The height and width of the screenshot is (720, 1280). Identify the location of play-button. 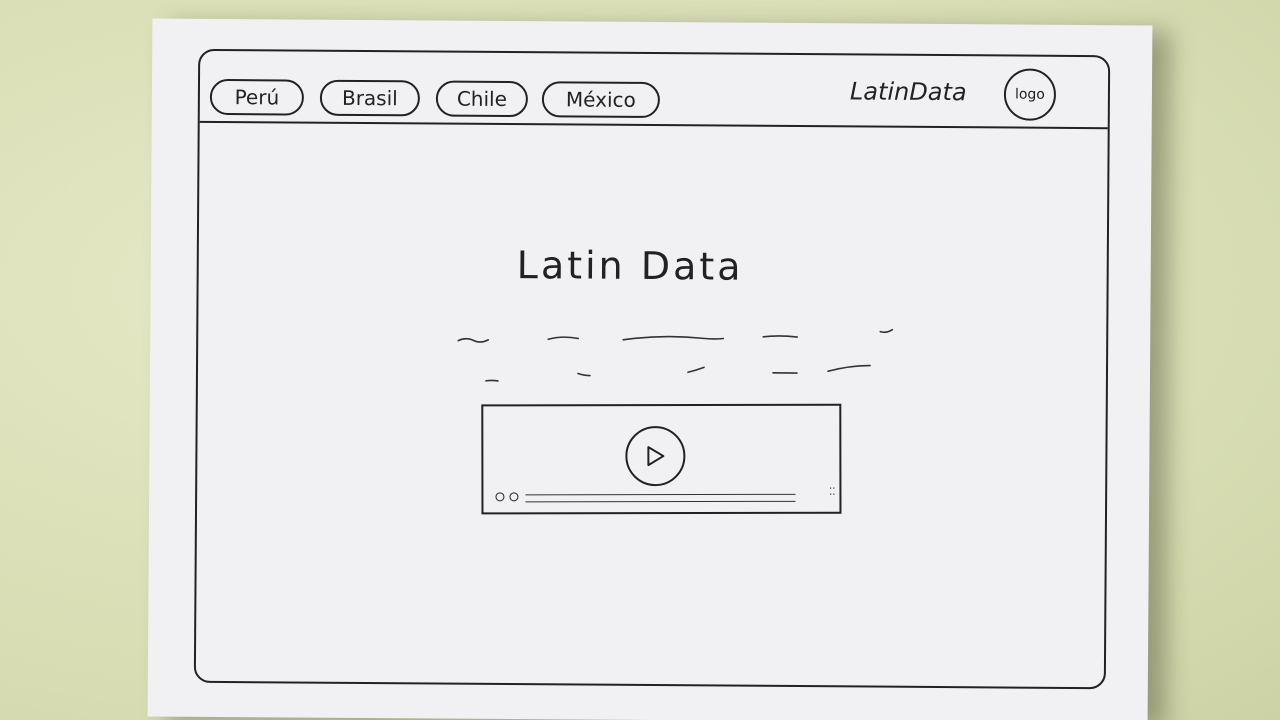
(655, 456).